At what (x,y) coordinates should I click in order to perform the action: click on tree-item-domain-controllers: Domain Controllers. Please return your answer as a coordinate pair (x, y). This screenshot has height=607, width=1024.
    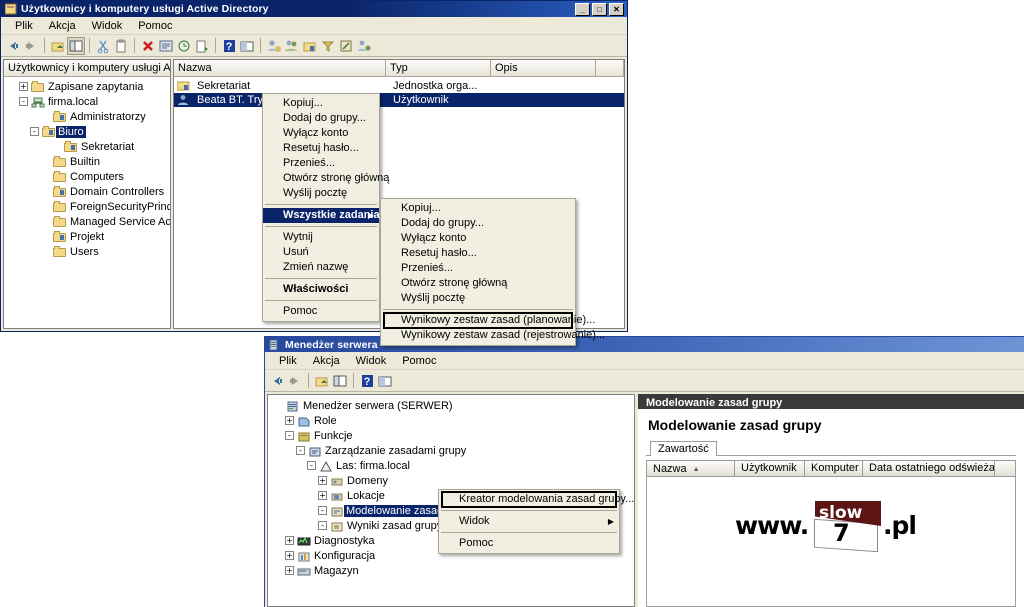
    Looking at the image, I should click on (87, 191).